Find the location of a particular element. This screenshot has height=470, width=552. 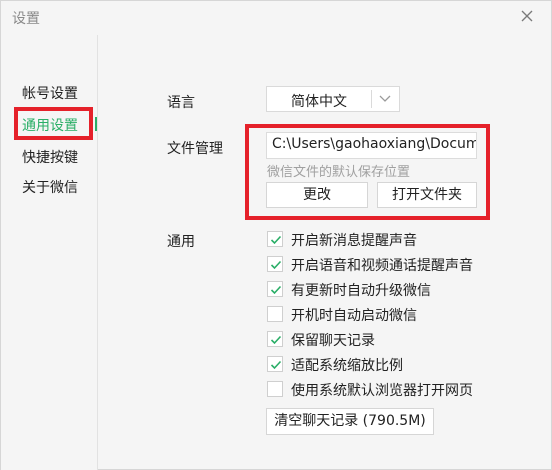

sidebar-item-shortcuts: 快捷按键 is located at coordinates (50, 157).